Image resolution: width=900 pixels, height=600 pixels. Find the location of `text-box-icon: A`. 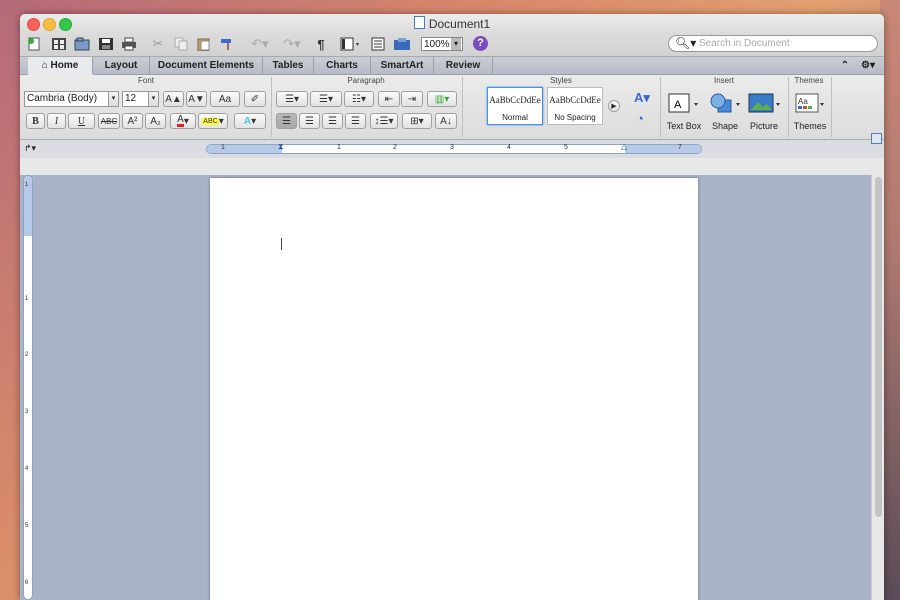

text-box-icon: A is located at coordinates (683, 103).